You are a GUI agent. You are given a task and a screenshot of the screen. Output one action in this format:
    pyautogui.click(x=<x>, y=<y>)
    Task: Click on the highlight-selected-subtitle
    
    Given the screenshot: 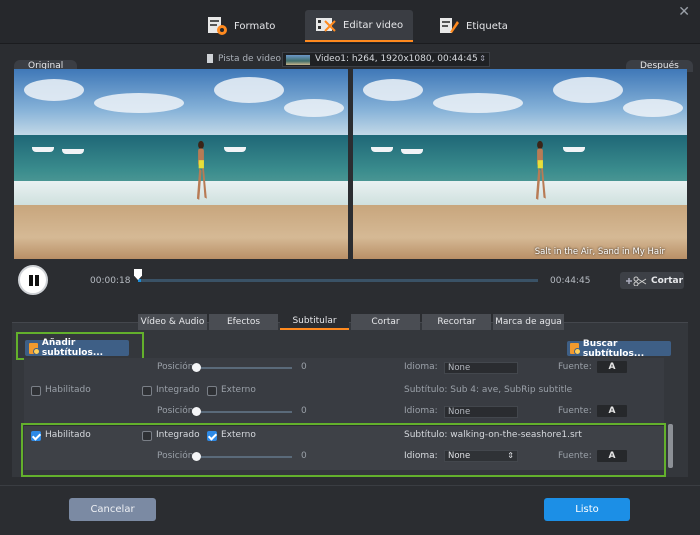 What is the action you would take?
    pyautogui.click(x=343, y=450)
    